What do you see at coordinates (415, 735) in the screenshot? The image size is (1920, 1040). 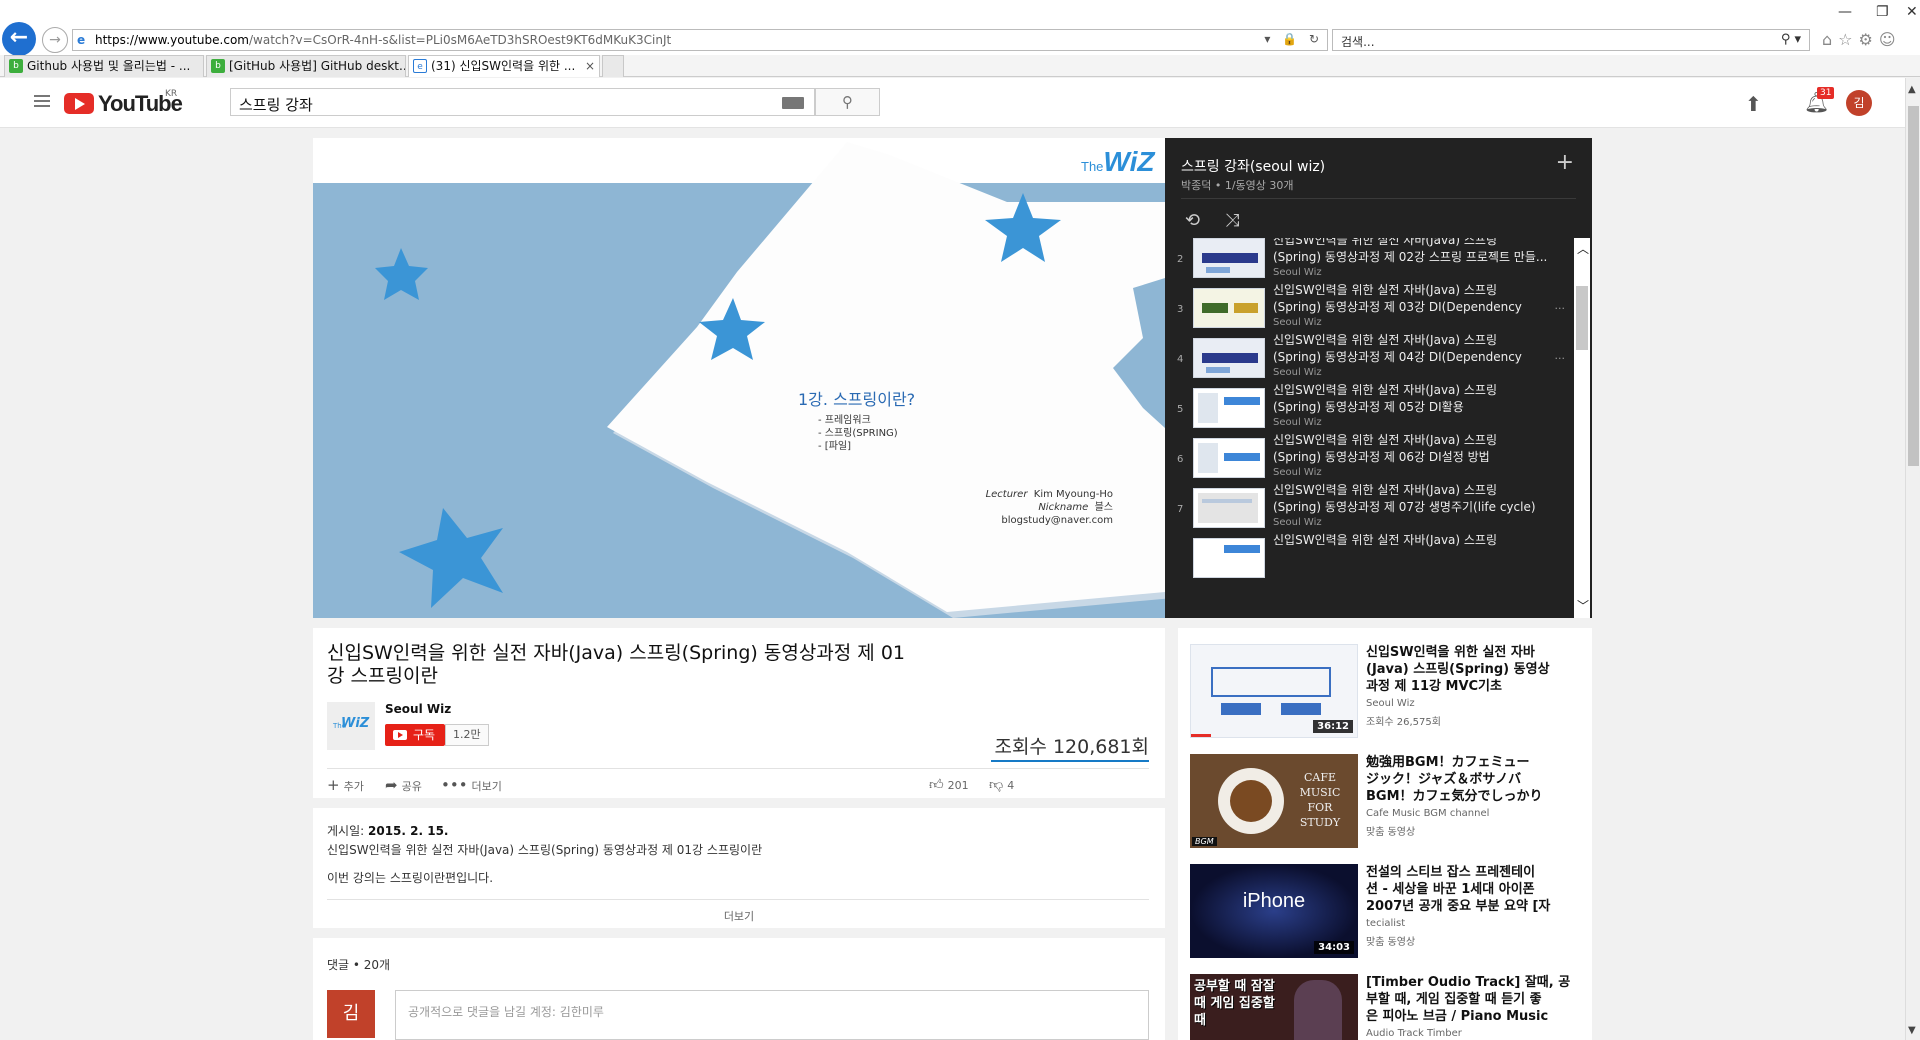 I see `subscribe-button: 구독` at bounding box center [415, 735].